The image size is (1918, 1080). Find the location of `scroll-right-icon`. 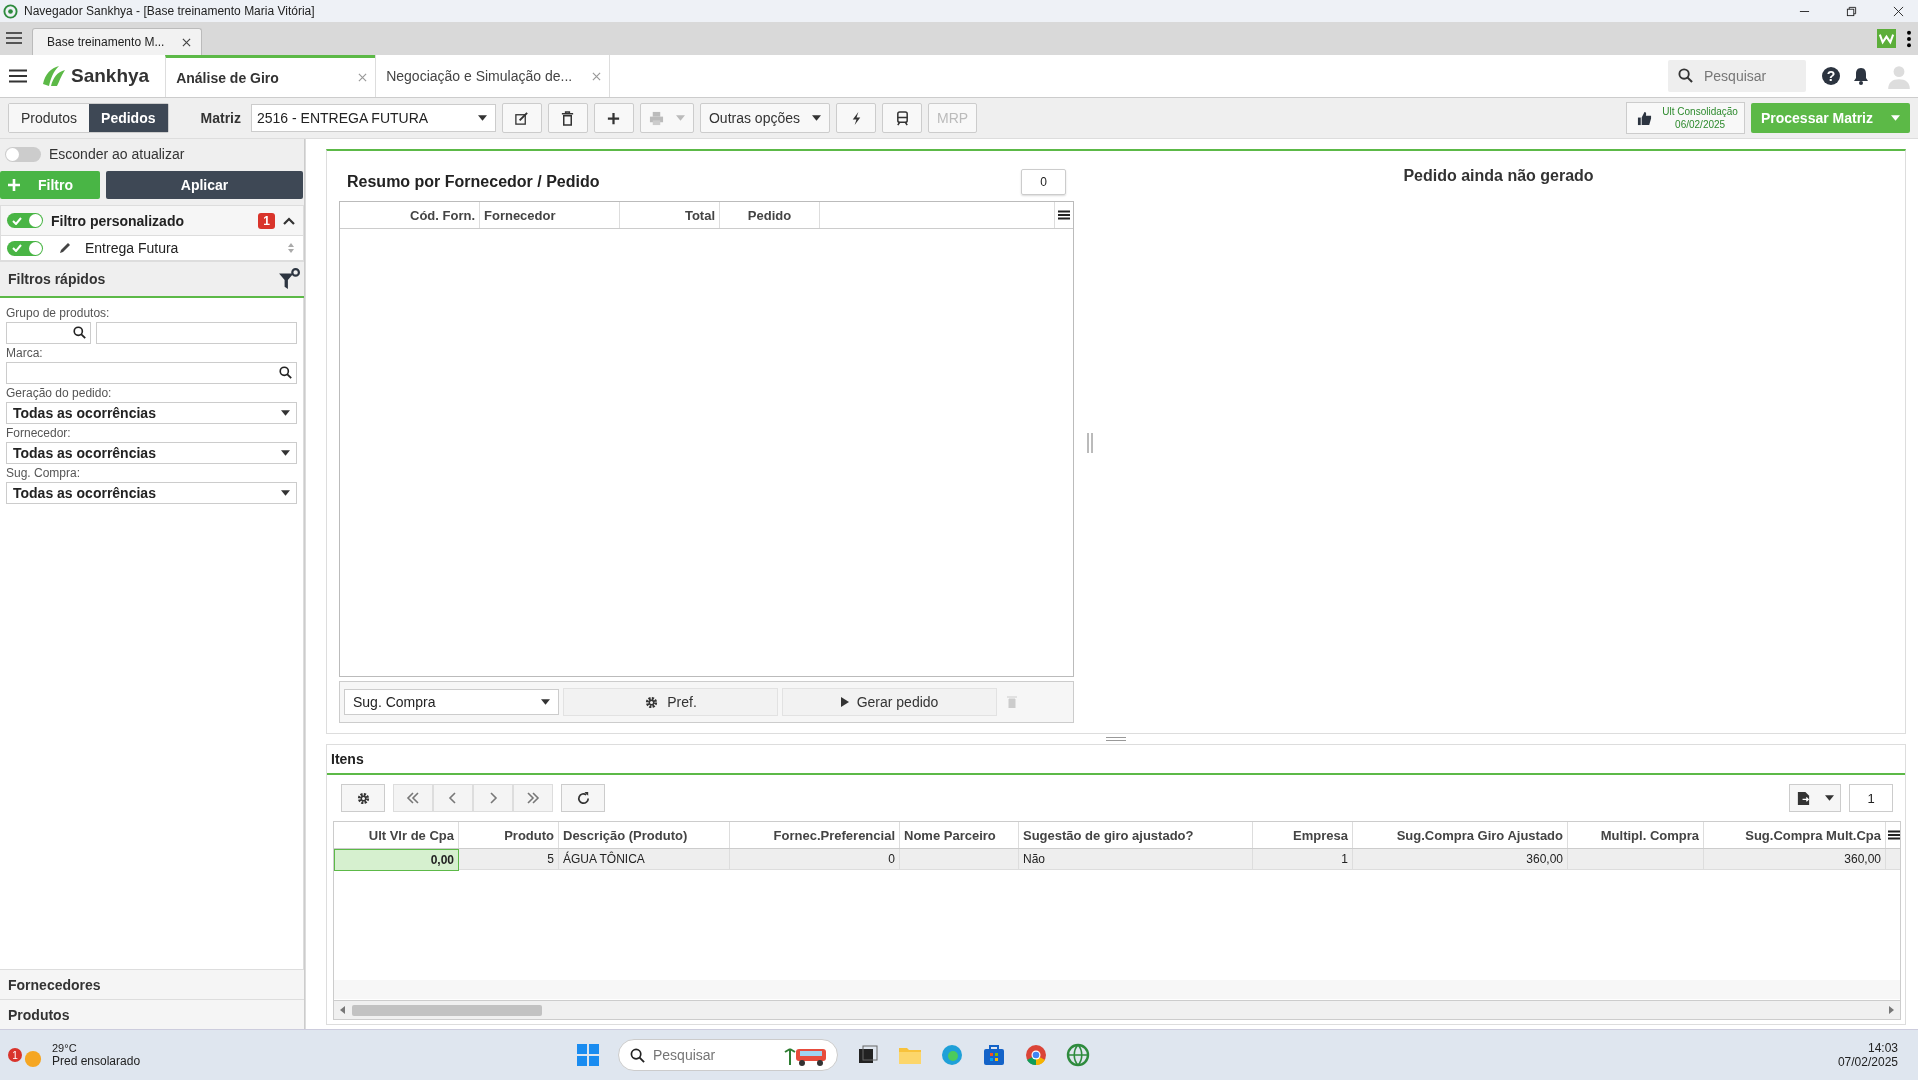

scroll-right-icon is located at coordinates (1891, 1010).